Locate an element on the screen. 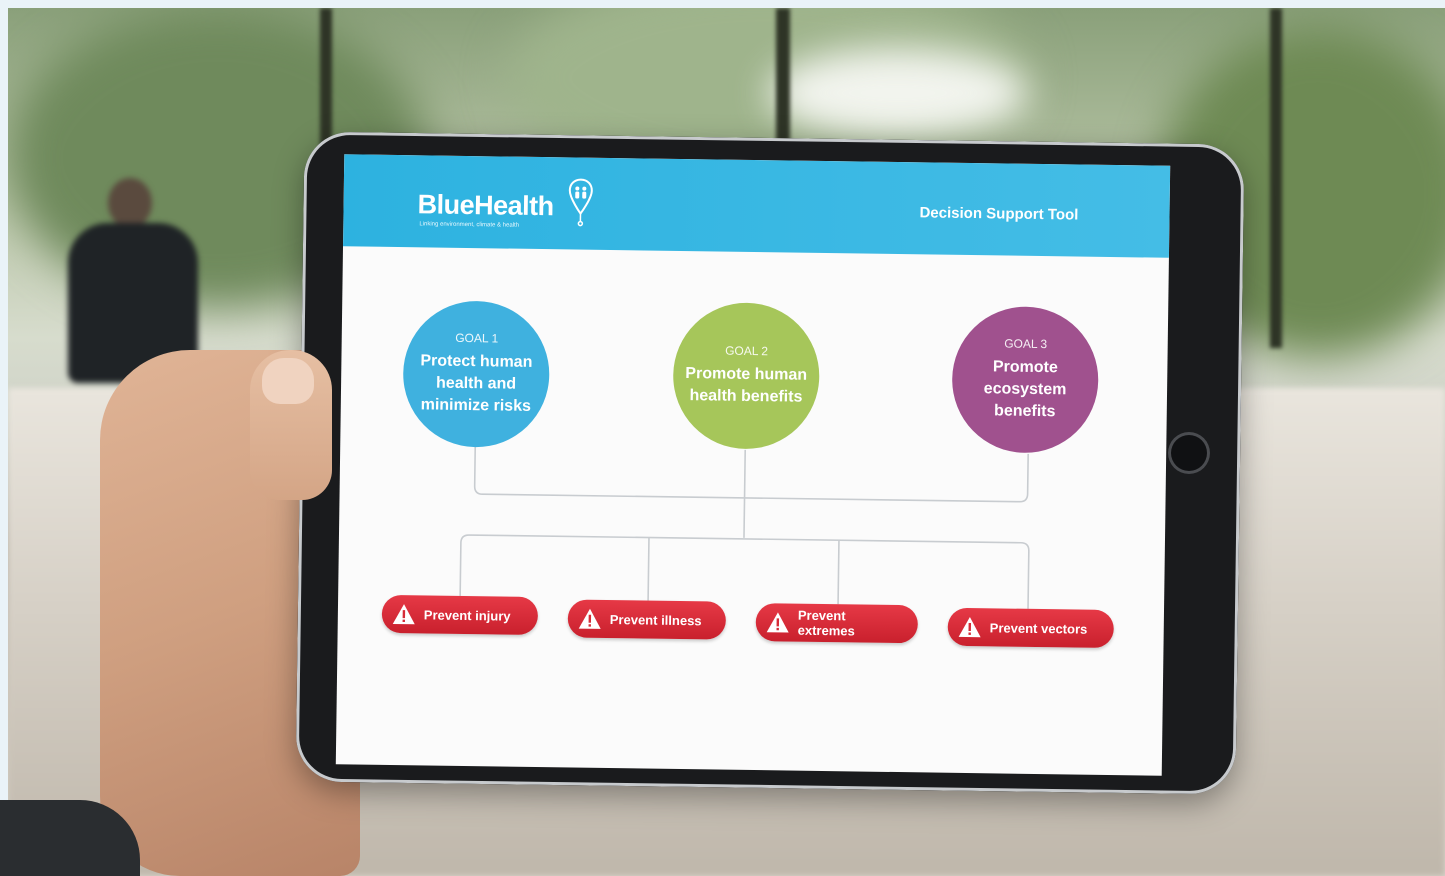 The width and height of the screenshot is (1445, 876). tree-connectors is located at coordinates (744, 527).